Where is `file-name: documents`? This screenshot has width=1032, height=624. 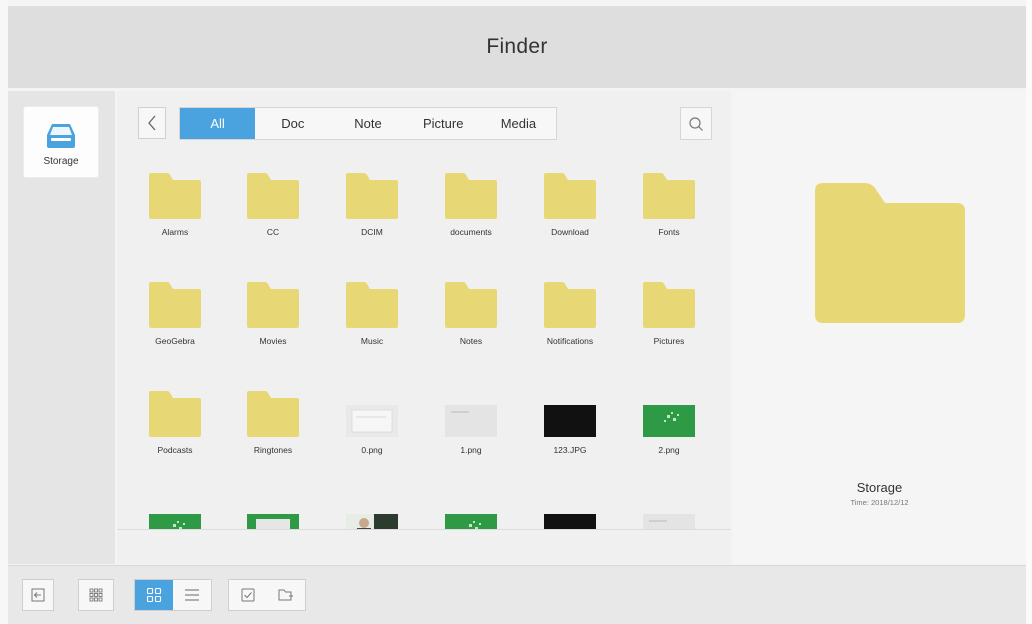 file-name: documents is located at coordinates (471, 232).